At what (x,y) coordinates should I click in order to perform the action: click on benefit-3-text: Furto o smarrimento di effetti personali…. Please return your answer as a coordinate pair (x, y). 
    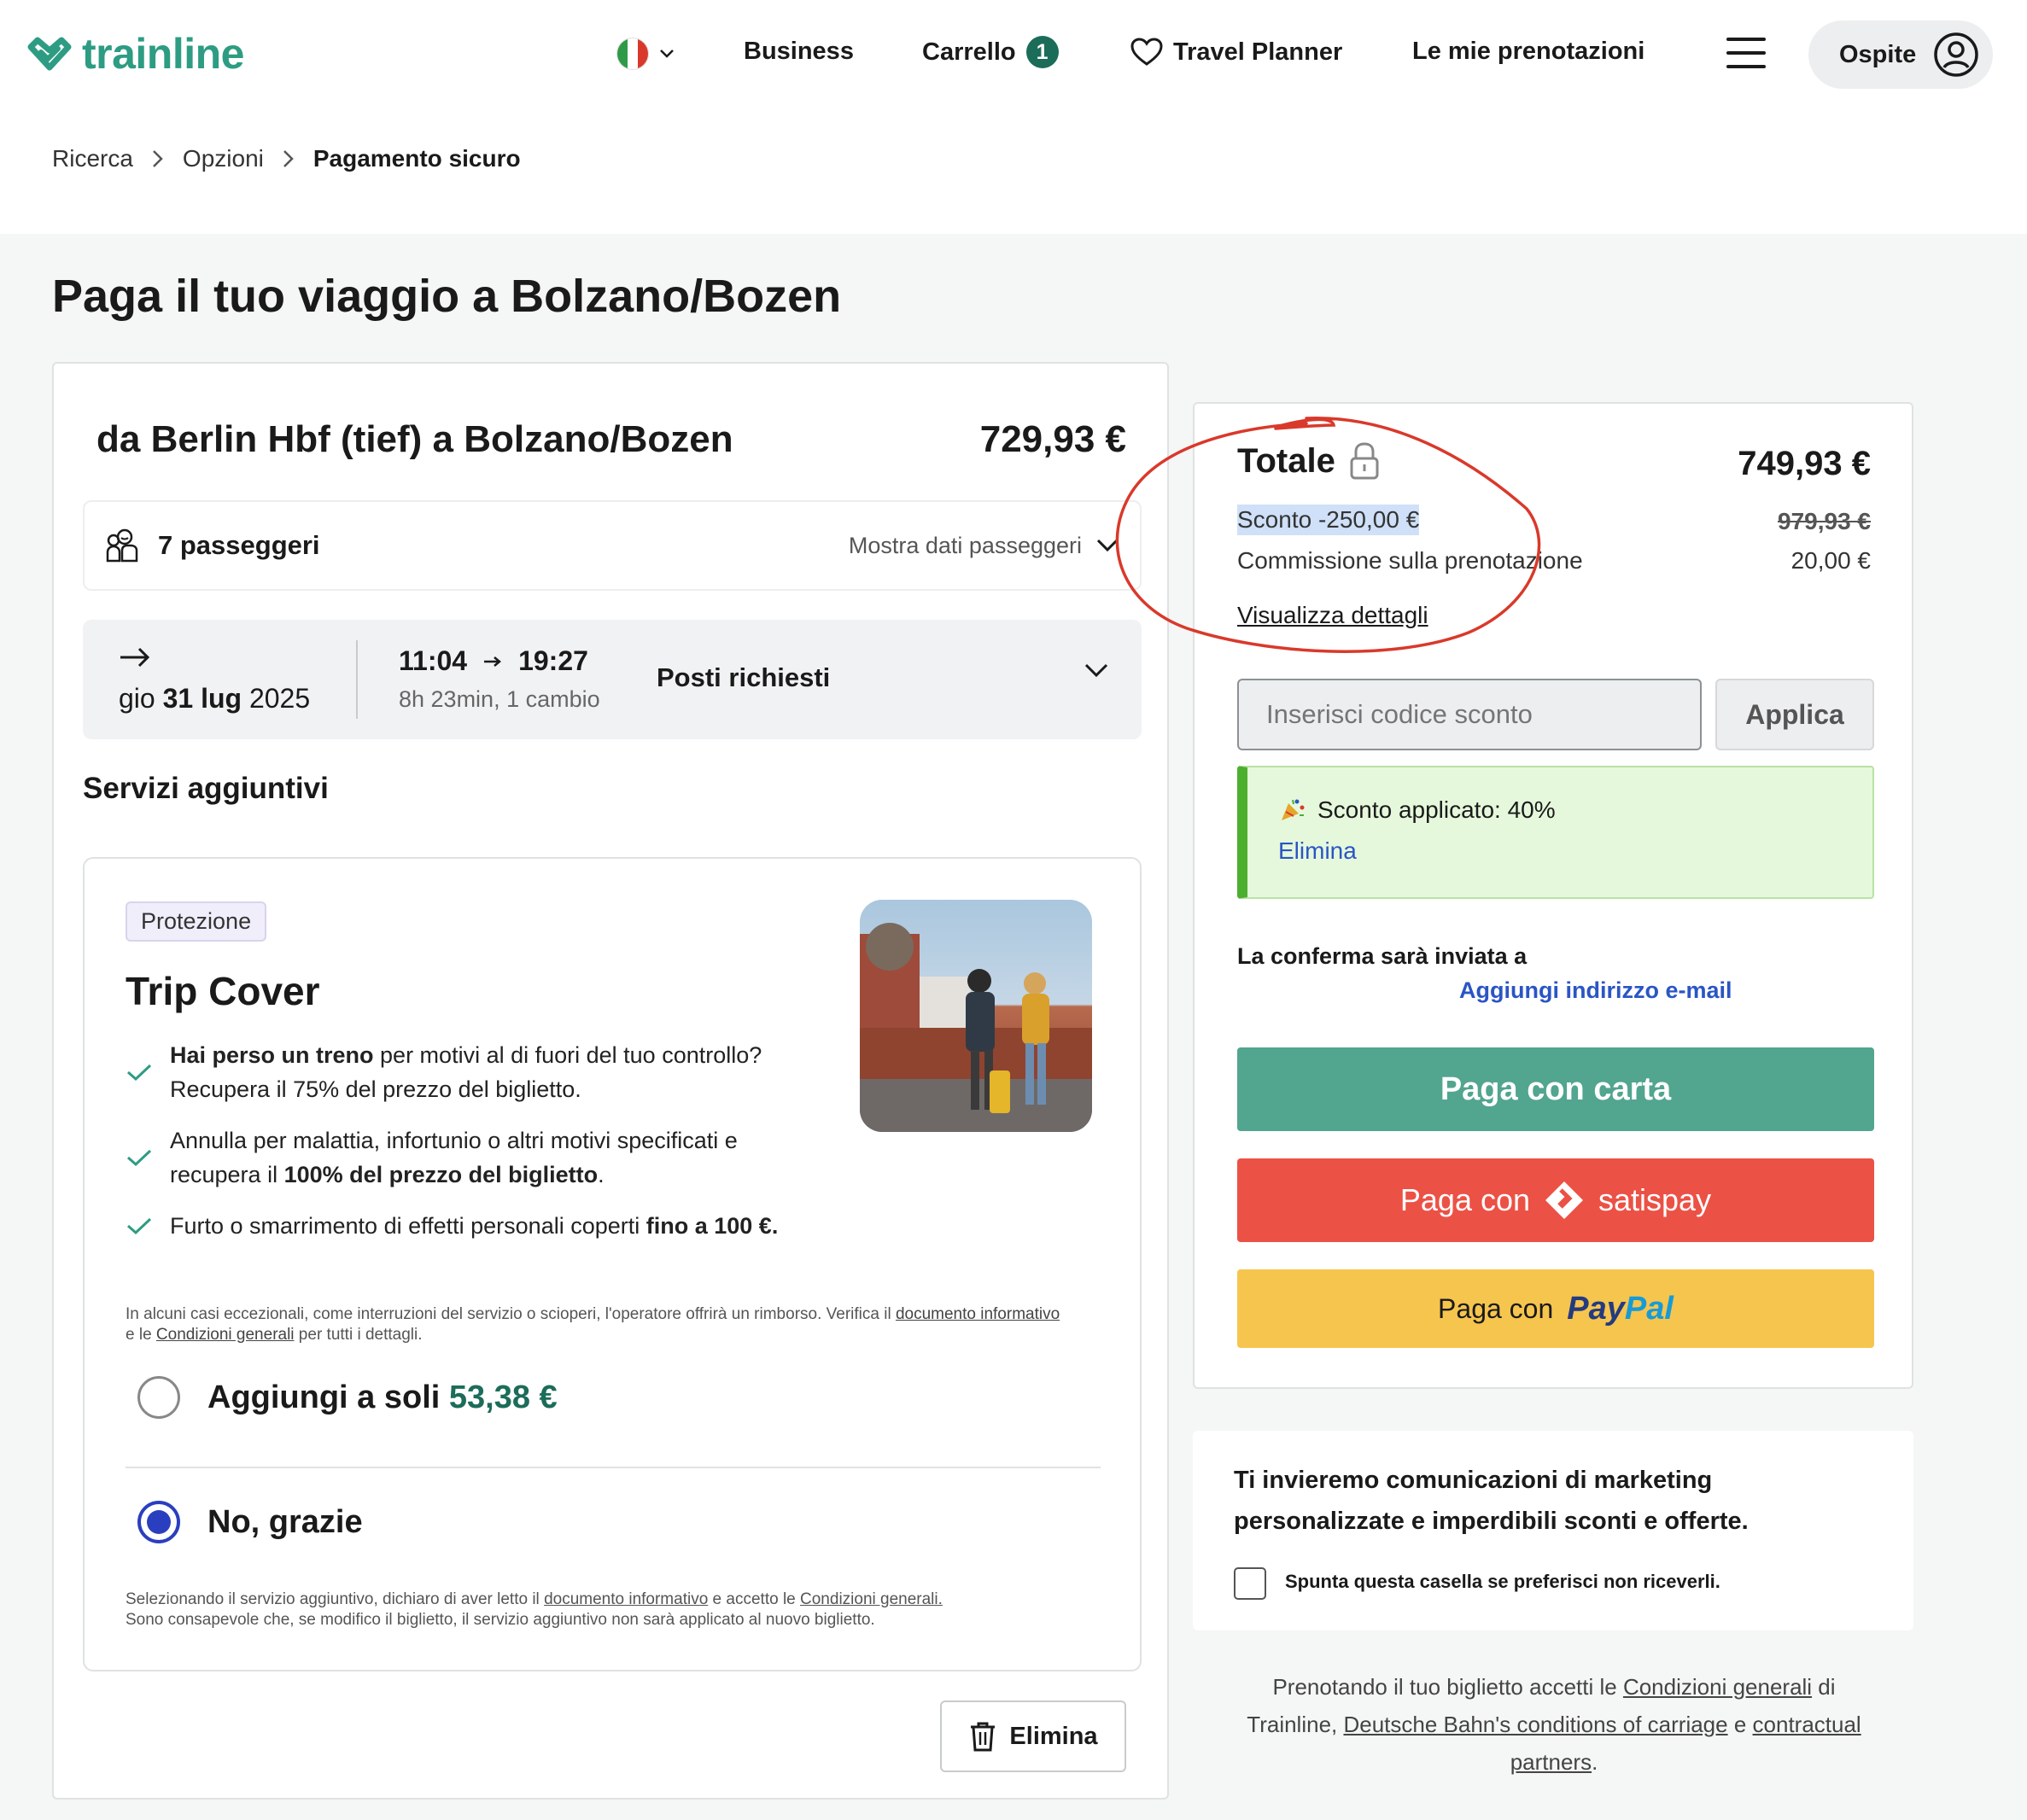
    Looking at the image, I should click on (408, 1226).